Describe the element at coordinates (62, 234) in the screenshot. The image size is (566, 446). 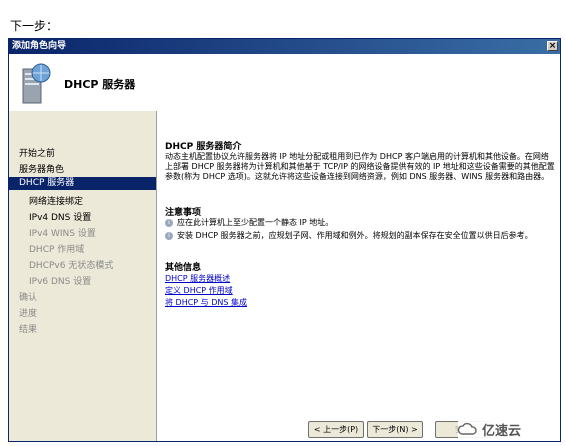
I see `sidebar-item-ipv4-wins: IPv4 WINS 设置` at that location.